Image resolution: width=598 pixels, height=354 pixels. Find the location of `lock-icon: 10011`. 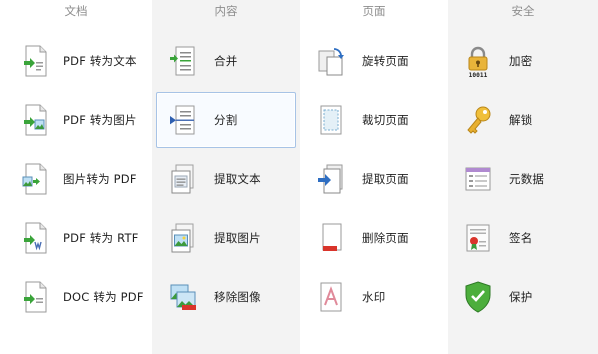

lock-icon: 10011 is located at coordinates (478, 61).